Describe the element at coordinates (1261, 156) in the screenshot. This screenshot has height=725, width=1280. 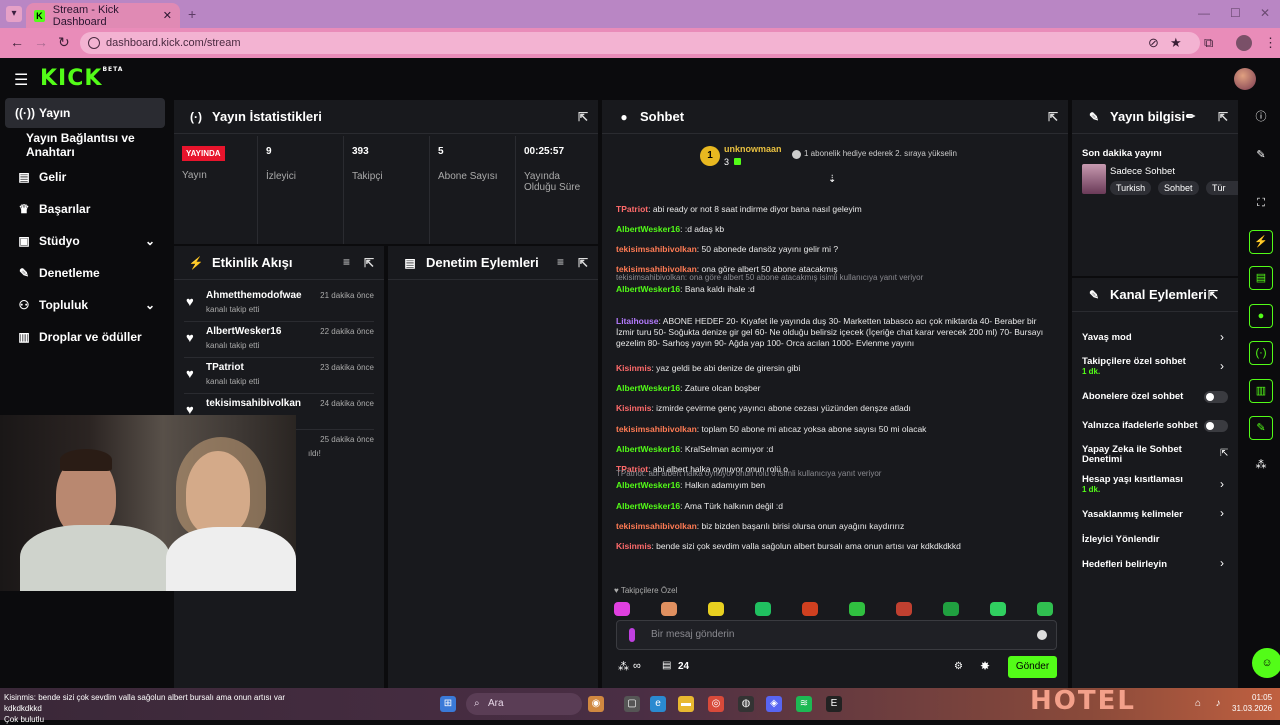
I see `edit-pencil-icon: ✎` at that location.